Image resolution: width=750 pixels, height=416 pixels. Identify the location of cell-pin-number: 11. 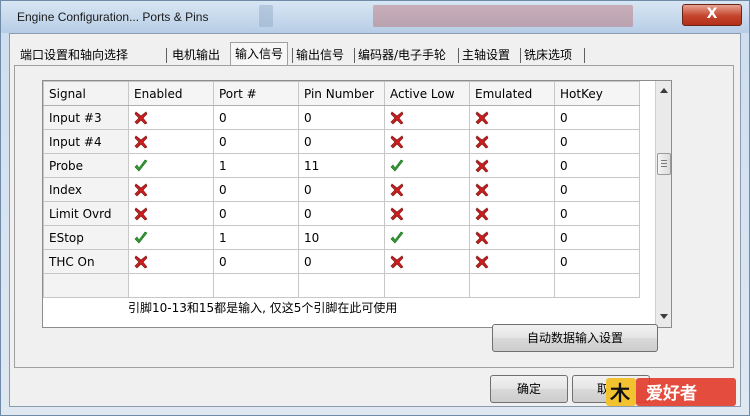
(341, 165).